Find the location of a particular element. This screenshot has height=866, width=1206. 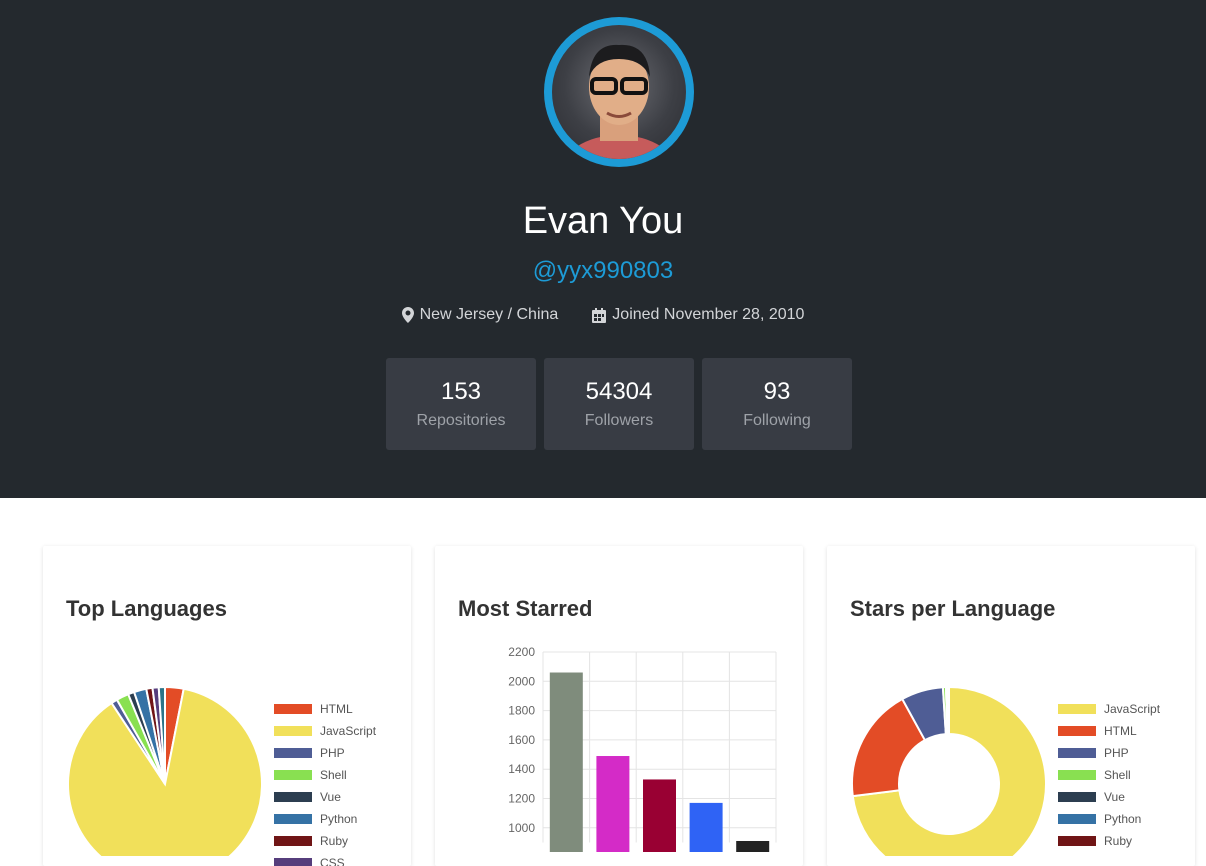

stars-per-language-legend: JavaScript HTML PHP Shell Vue Python Ruby is located at coordinates (1109, 775).